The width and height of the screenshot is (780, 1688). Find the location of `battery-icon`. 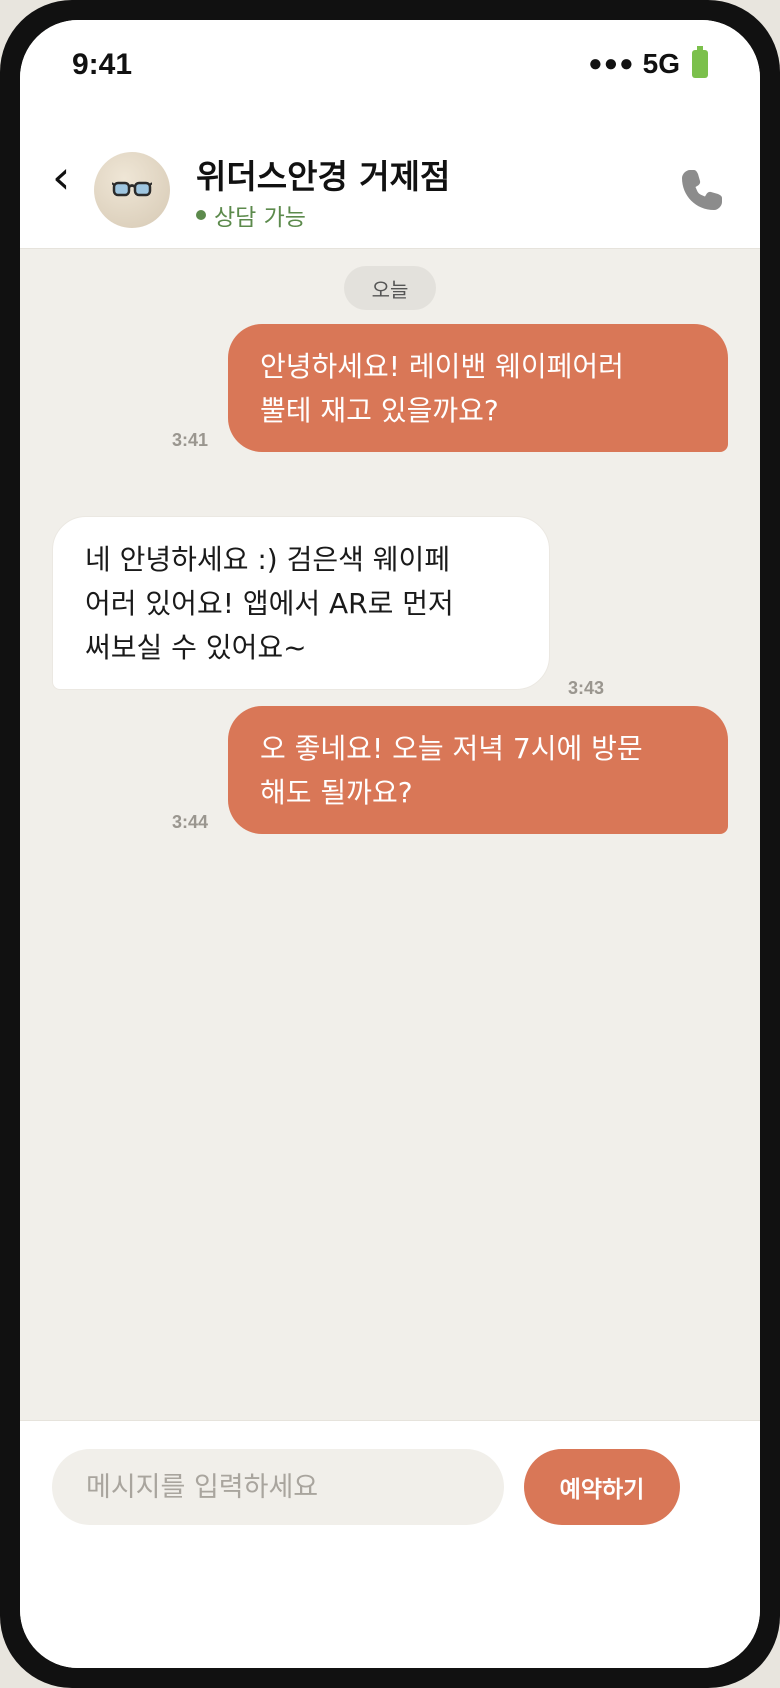

battery-icon is located at coordinates (700, 62).